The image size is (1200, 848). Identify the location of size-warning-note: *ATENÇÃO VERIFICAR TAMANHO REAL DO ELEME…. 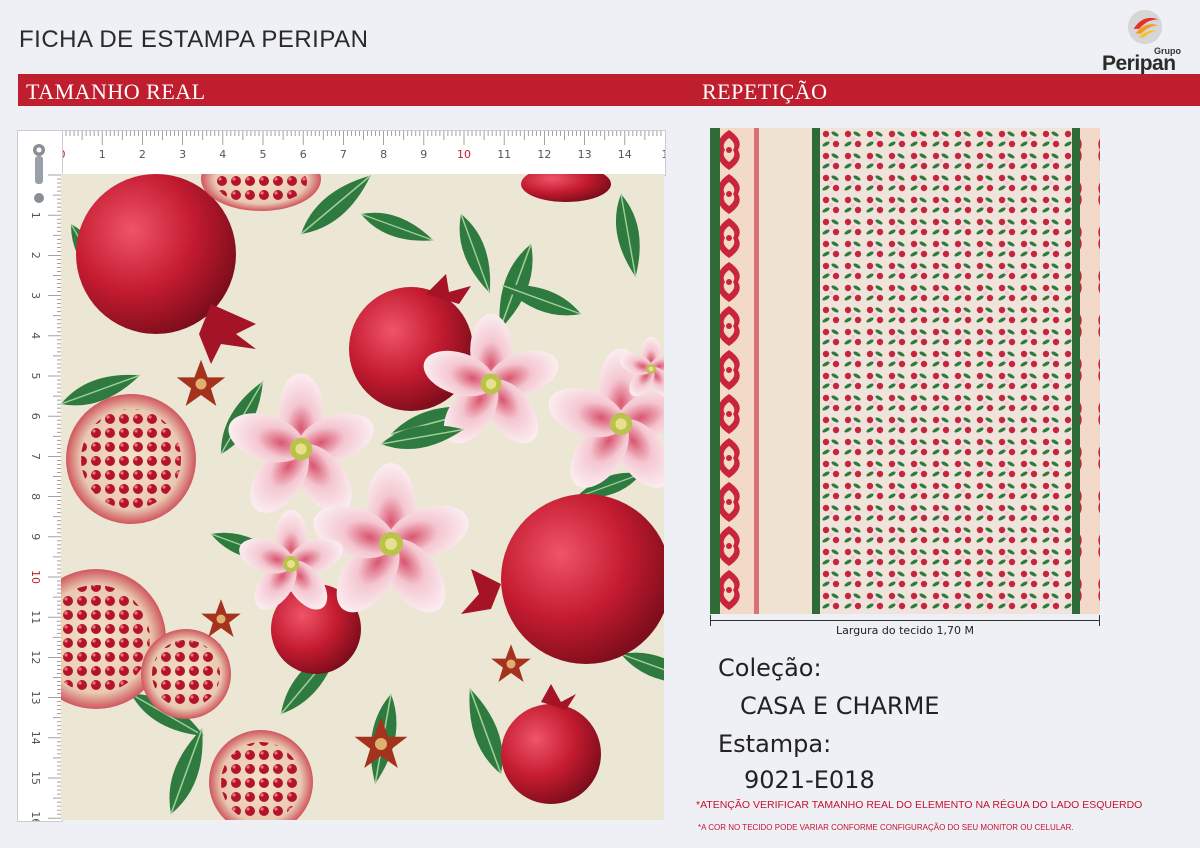
(919, 805).